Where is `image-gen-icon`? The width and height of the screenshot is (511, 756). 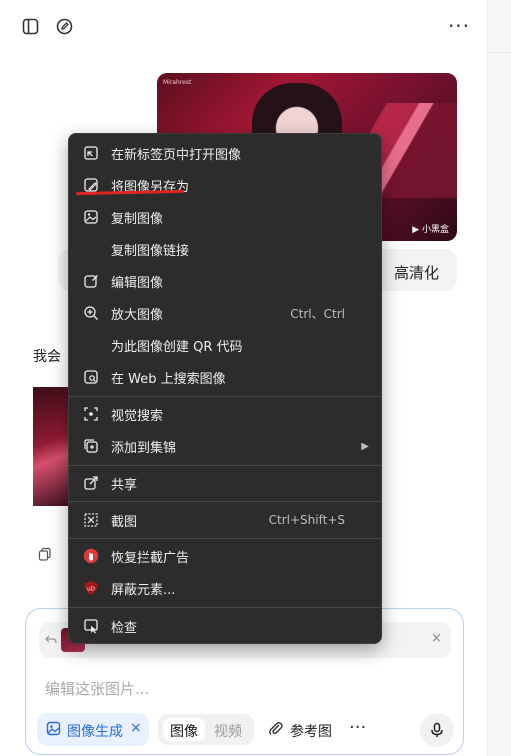
image-gen-icon is located at coordinates (53, 730).